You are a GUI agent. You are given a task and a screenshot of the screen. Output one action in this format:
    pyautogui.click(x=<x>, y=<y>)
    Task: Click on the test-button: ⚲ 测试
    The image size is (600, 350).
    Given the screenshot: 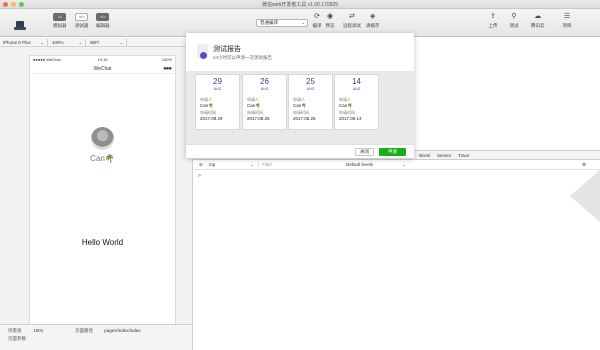 What is the action you would take?
    pyautogui.click(x=514, y=21)
    